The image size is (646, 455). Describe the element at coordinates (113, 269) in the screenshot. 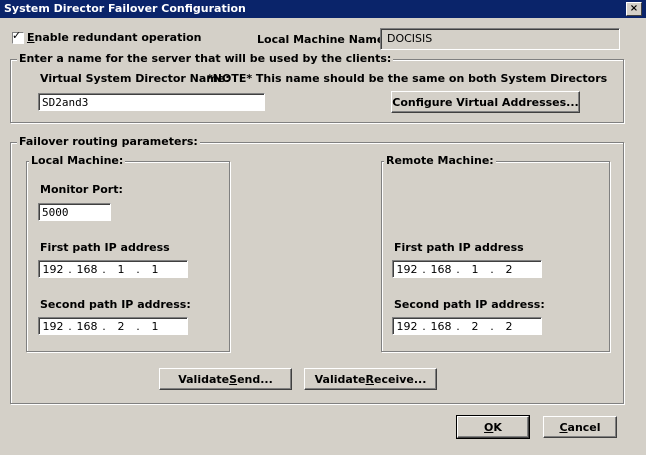

I see `local-first-path-ip-input: 192. 168. 1. 1` at that location.